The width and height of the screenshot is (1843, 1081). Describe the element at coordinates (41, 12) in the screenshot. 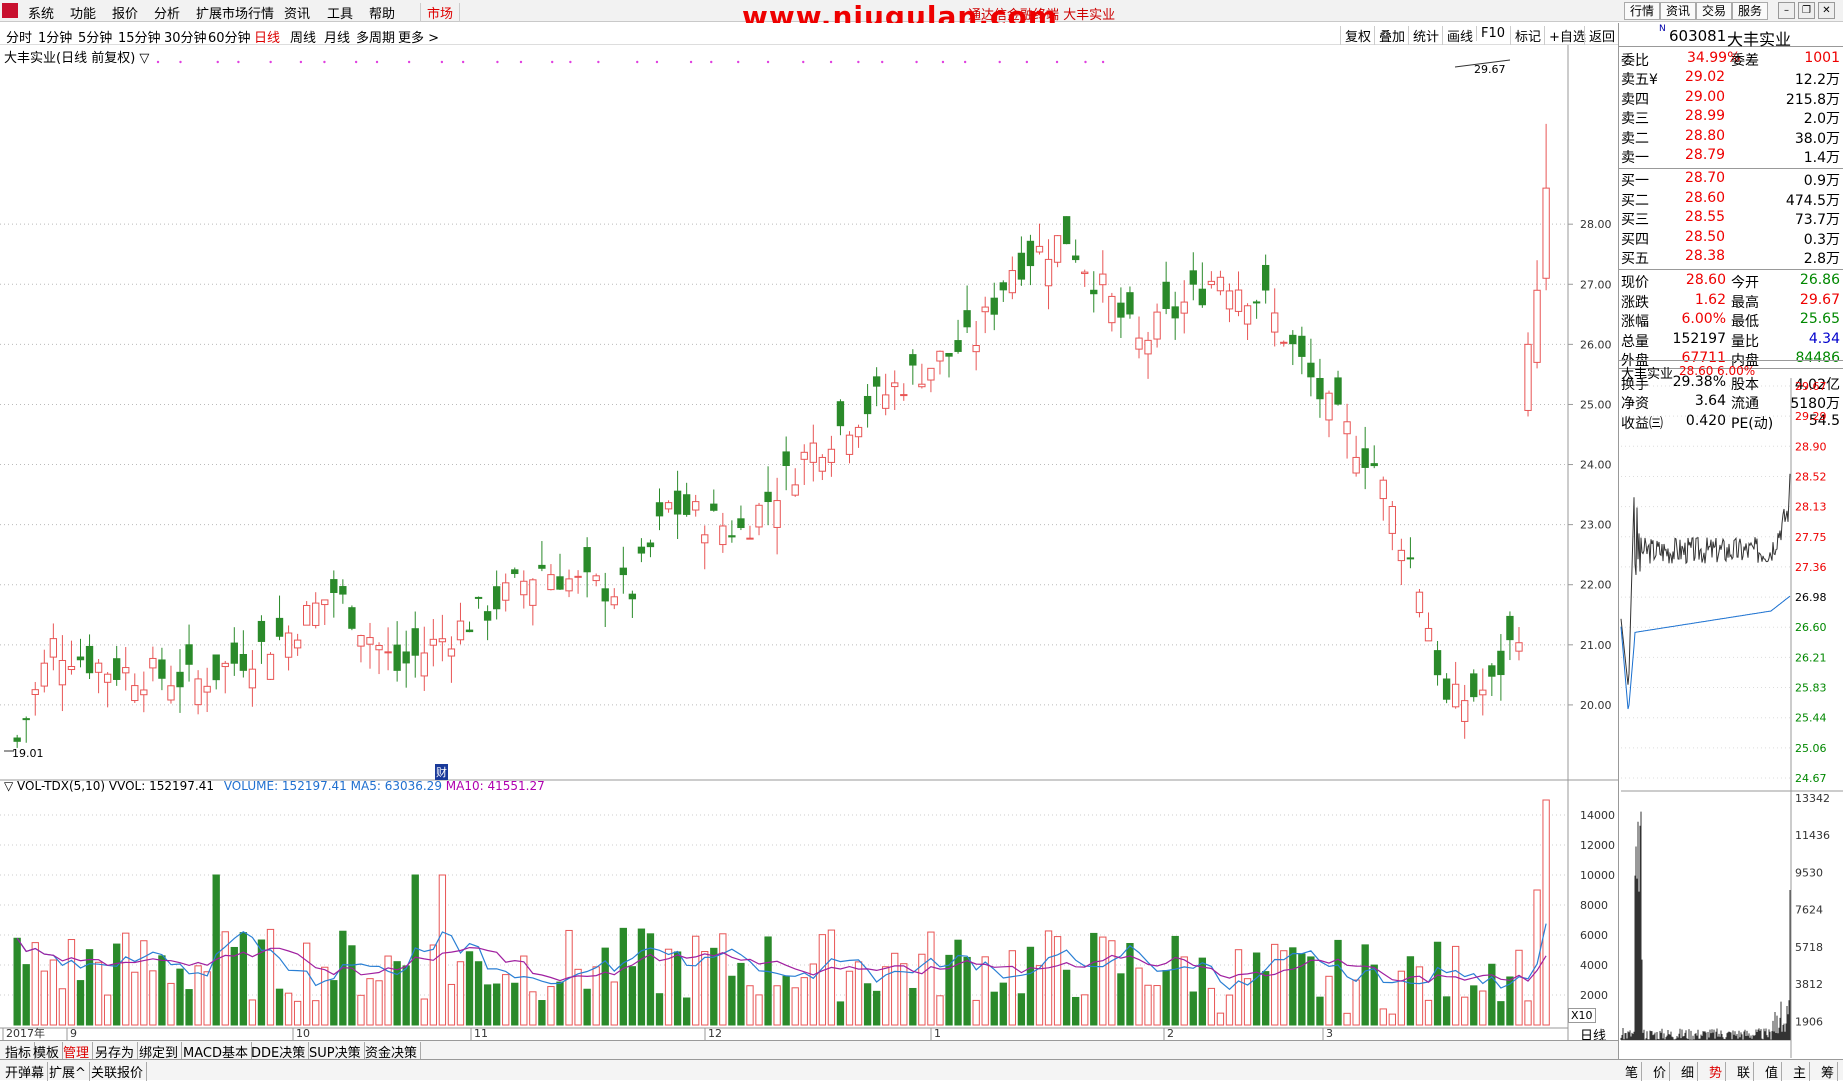

I see `menu-system: 系统` at that location.